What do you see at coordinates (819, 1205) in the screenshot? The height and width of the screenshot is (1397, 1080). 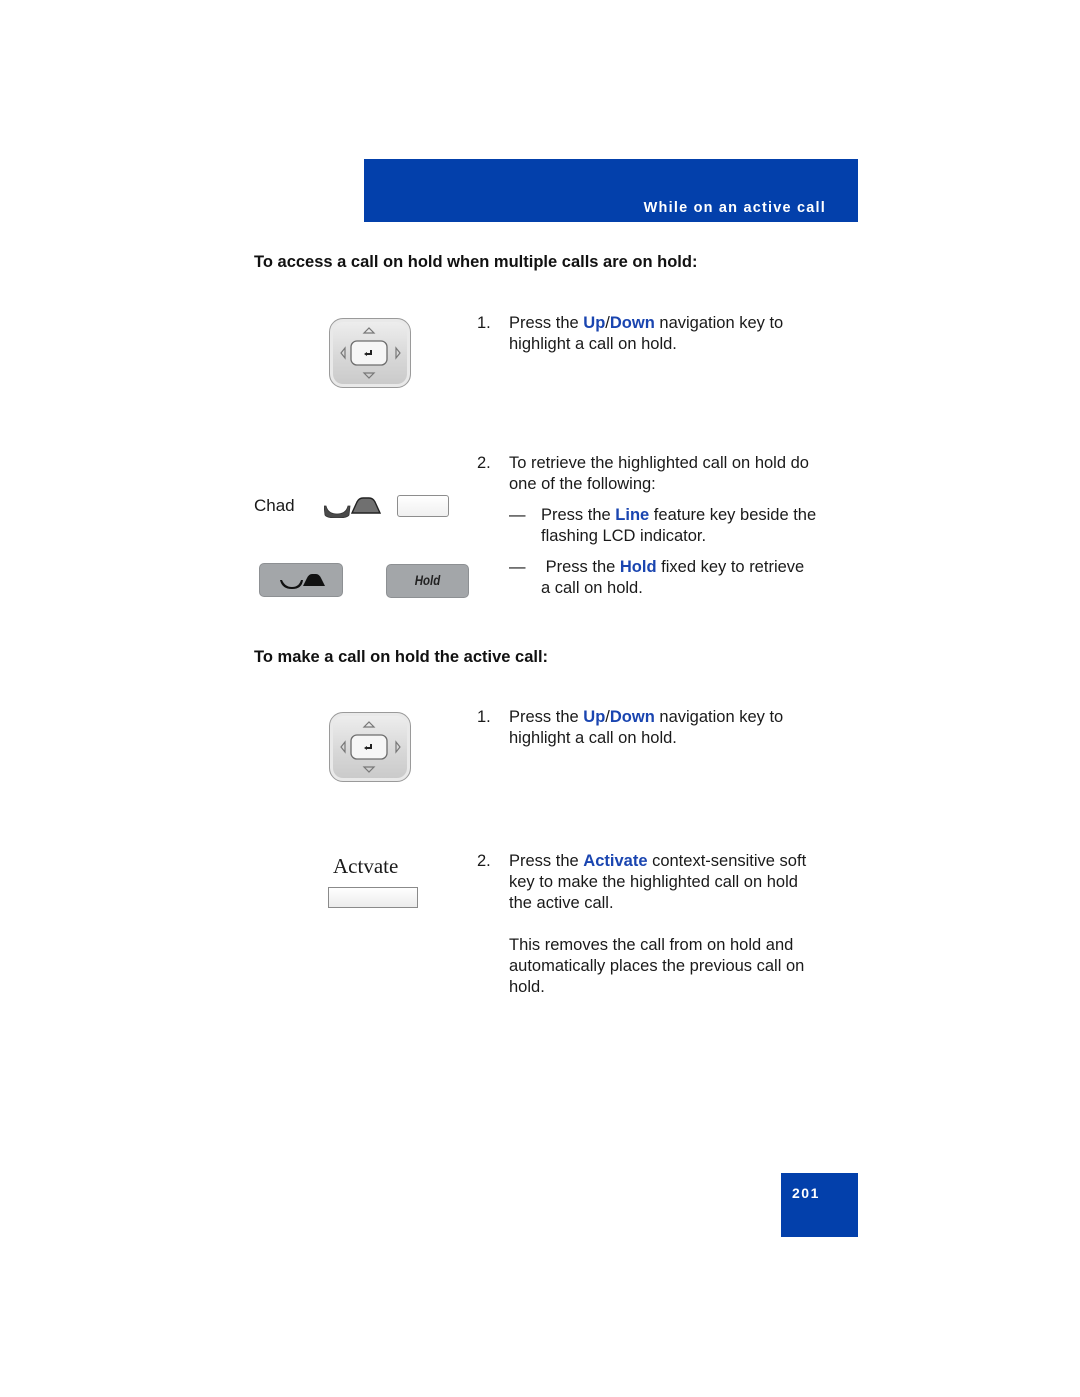 I see `page-number-box: 201` at bounding box center [819, 1205].